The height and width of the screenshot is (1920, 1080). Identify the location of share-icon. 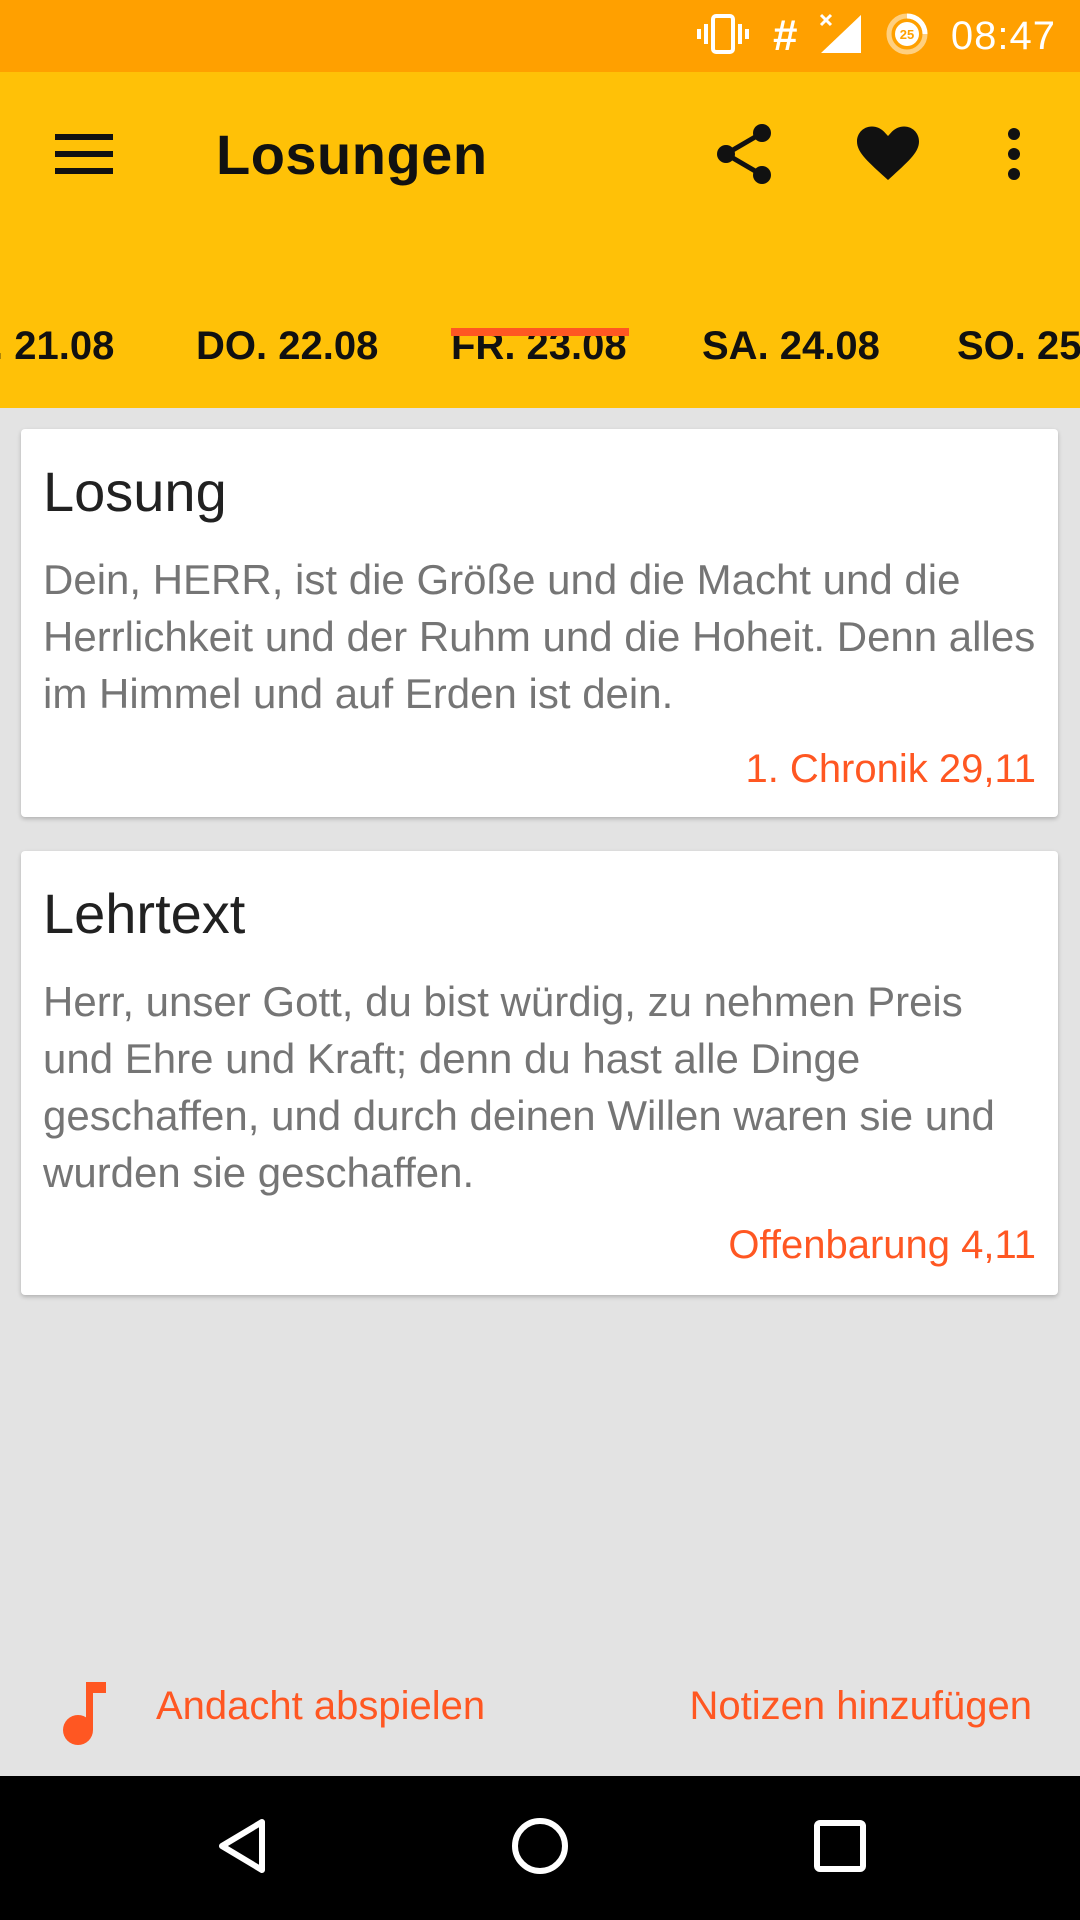
(744, 156).